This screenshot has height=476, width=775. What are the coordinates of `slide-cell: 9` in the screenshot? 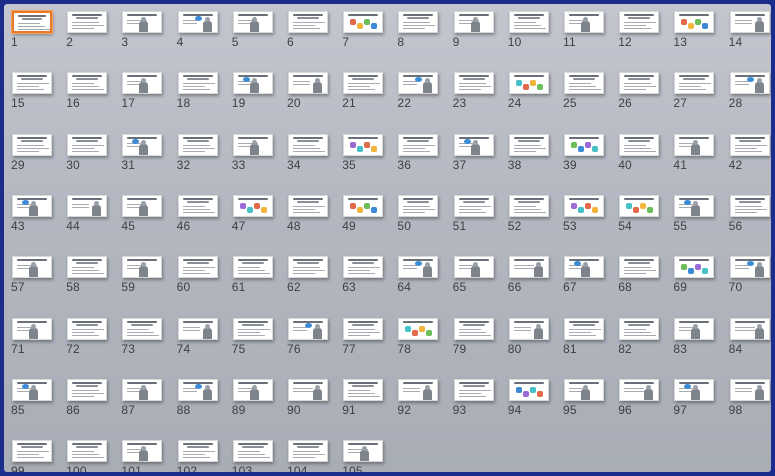 It's located at (478, 38).